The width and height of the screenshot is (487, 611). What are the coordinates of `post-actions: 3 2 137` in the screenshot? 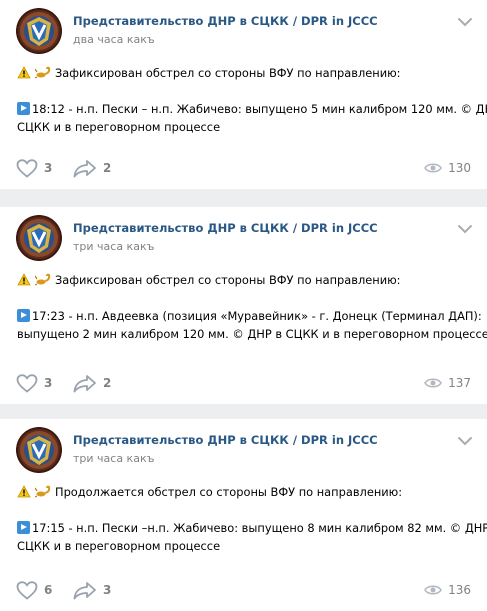 It's located at (243, 383).